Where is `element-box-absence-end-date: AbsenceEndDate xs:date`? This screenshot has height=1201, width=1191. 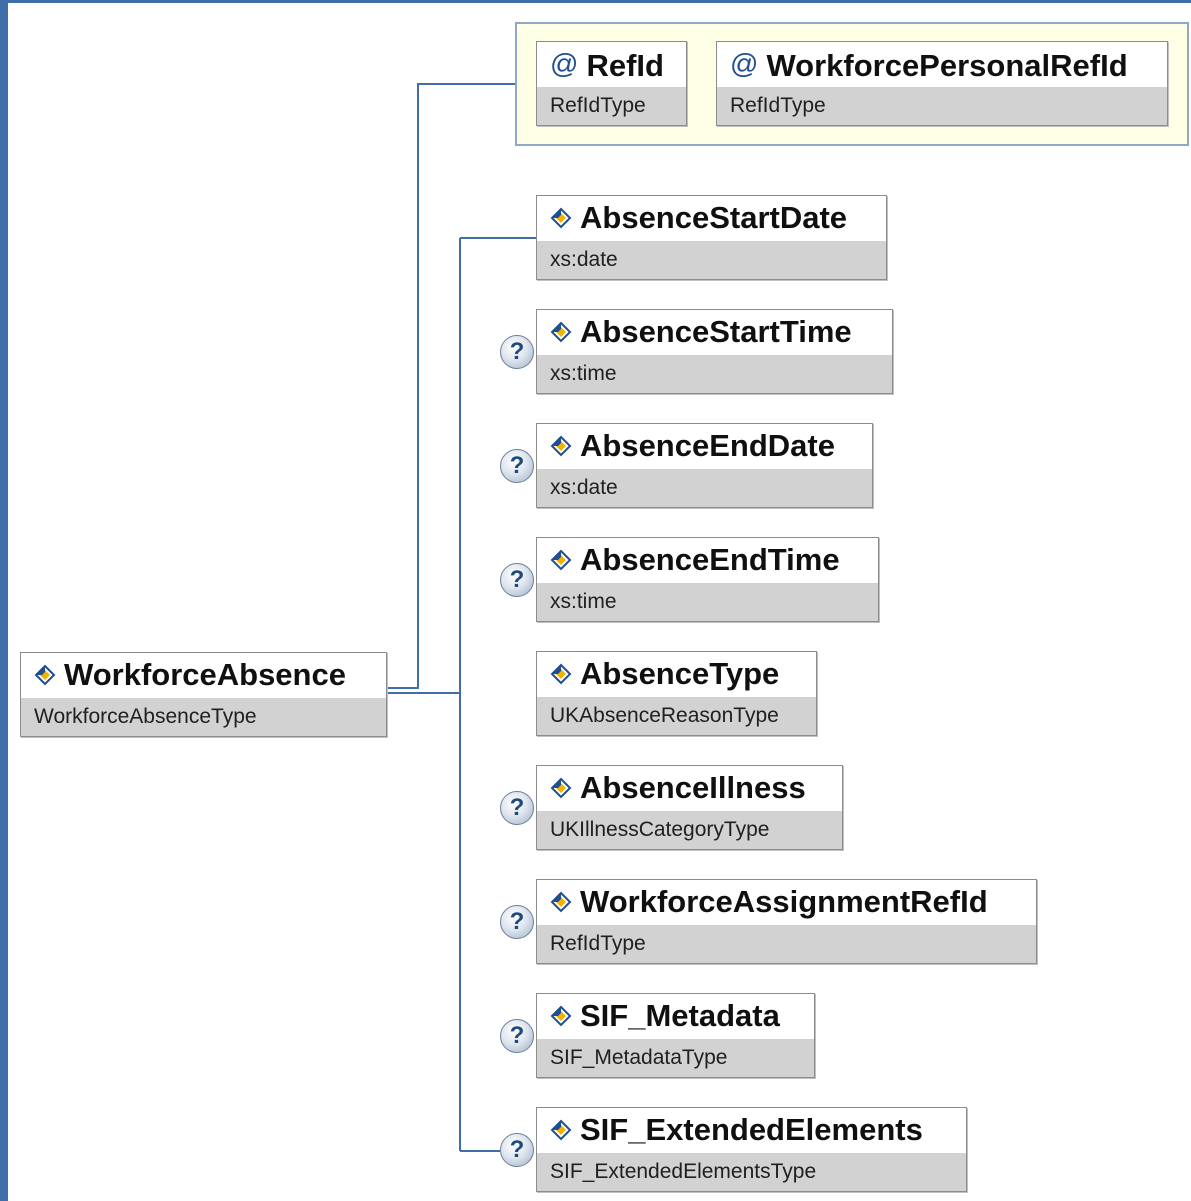 element-box-absence-end-date: AbsenceEndDate xs:date is located at coordinates (704, 465).